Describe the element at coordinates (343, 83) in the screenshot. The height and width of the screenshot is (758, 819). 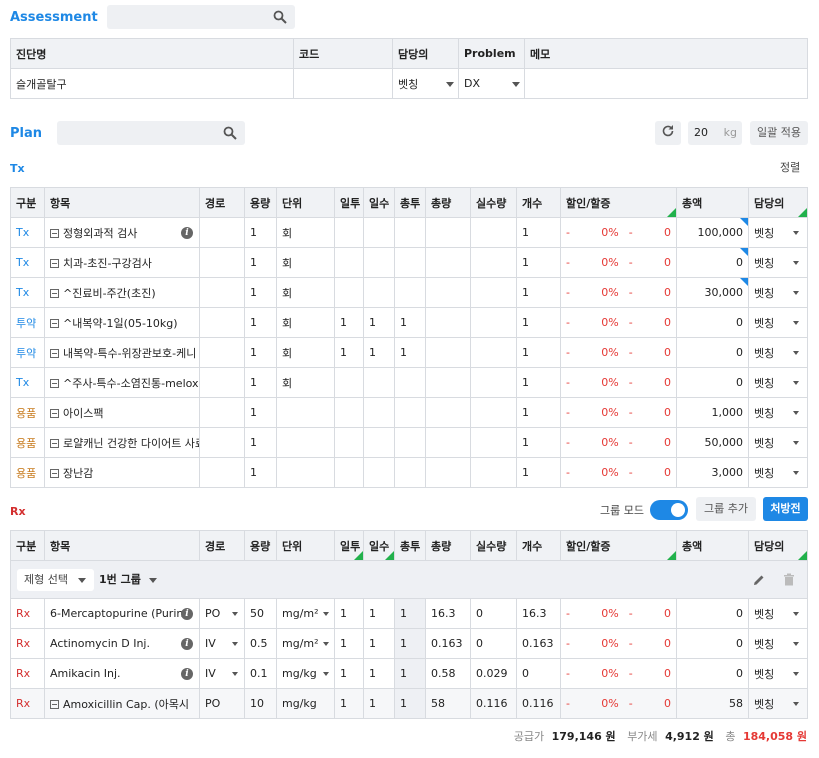
I see `code-cell` at that location.